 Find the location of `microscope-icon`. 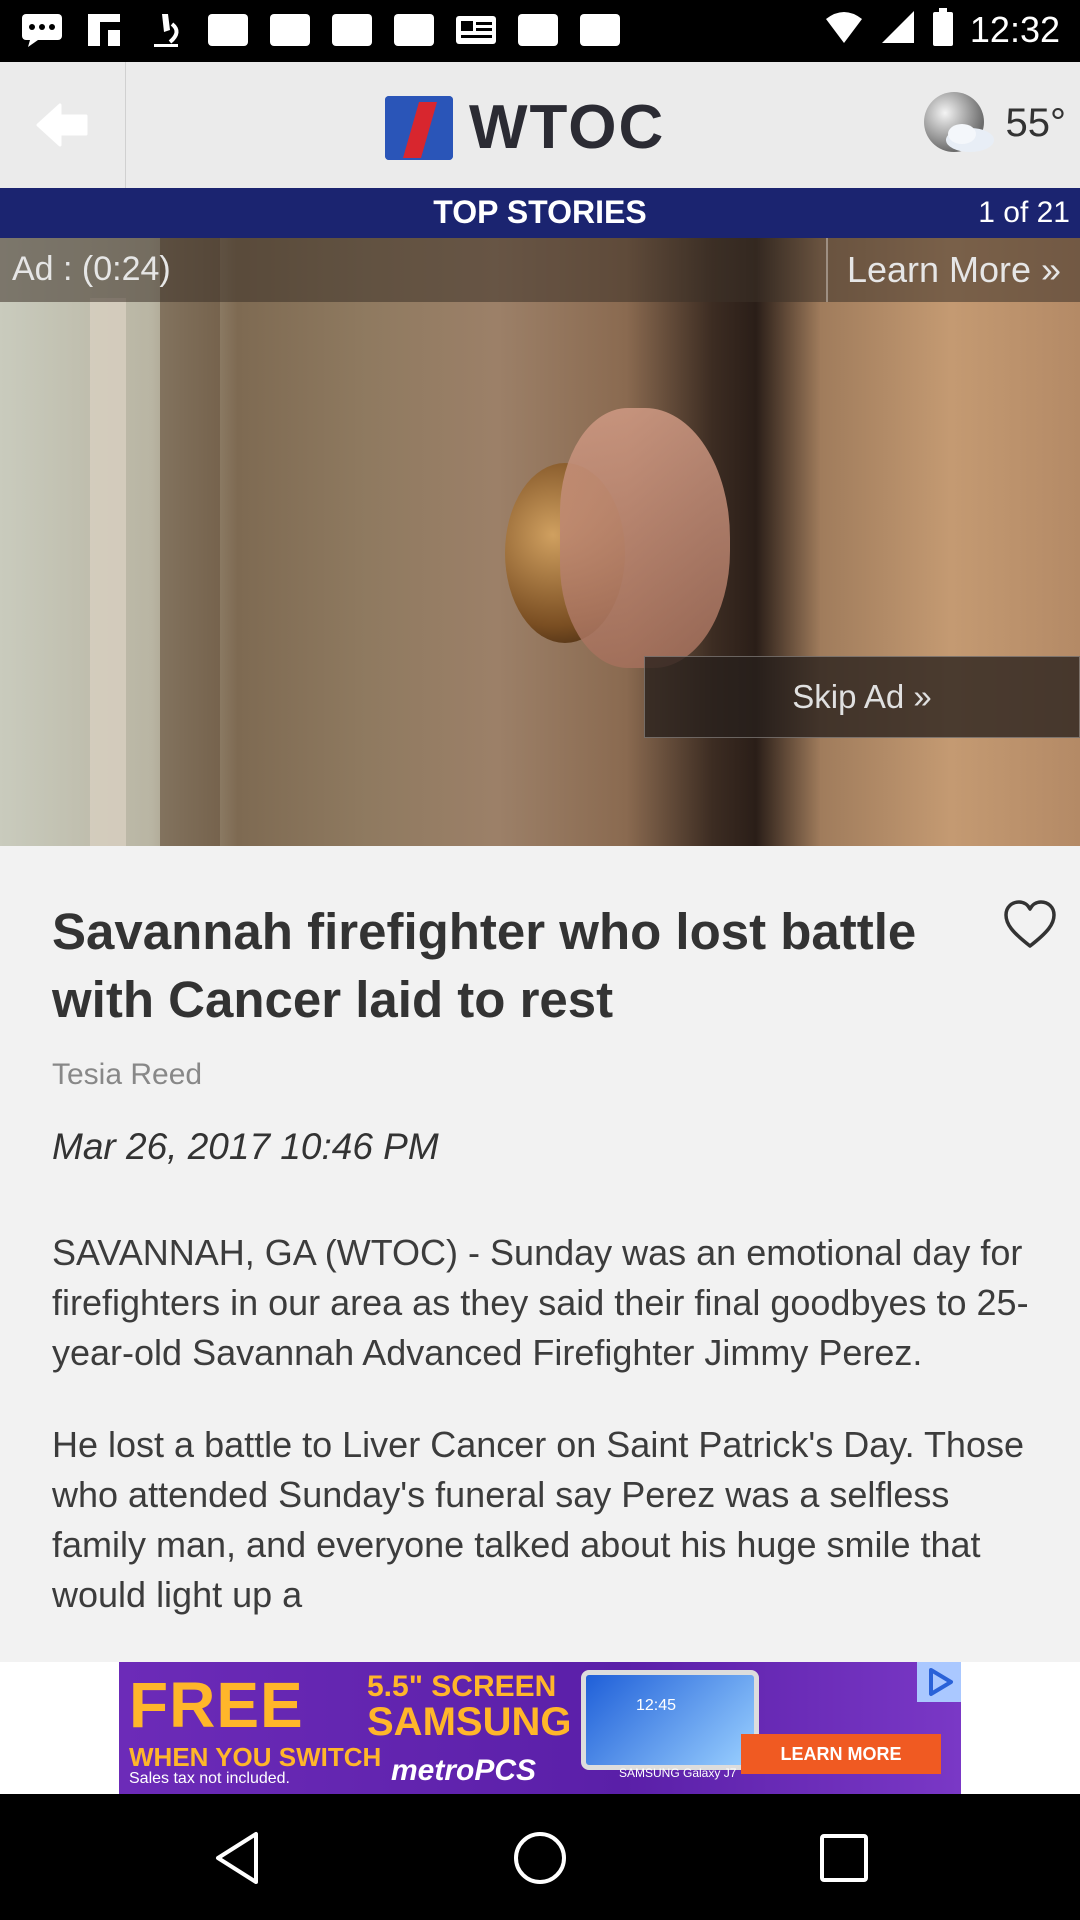

microscope-icon is located at coordinates (166, 30).